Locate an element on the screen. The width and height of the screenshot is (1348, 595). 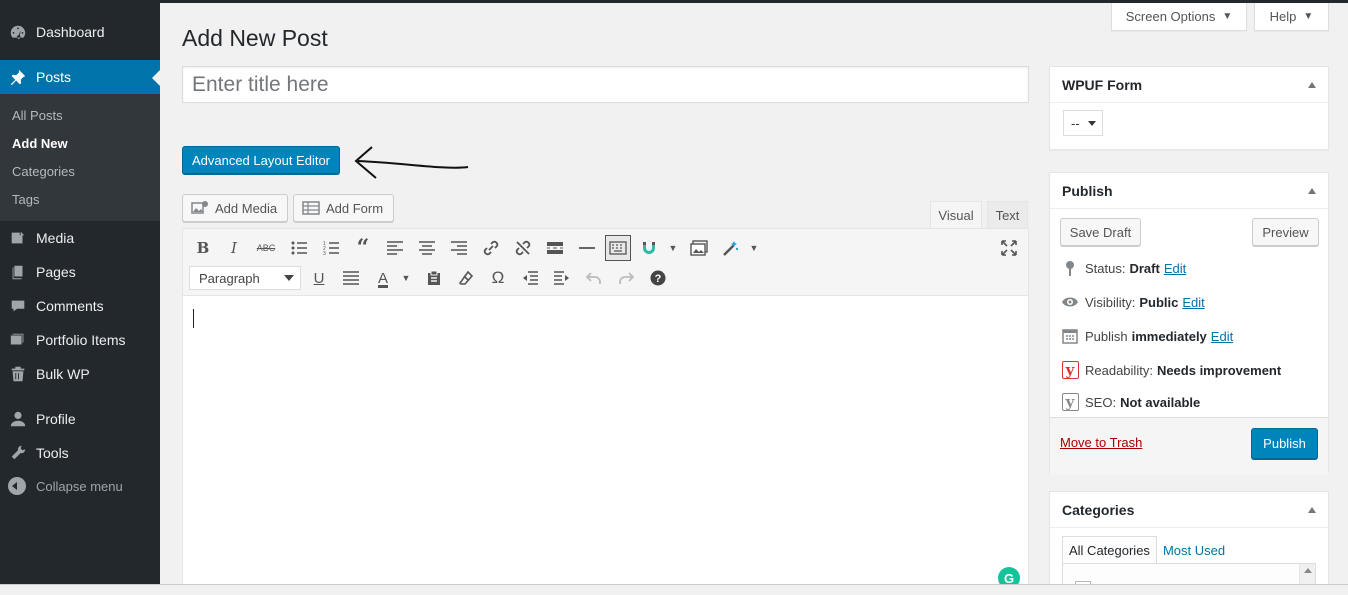
format-select-value: Paragraph is located at coordinates (229, 278).